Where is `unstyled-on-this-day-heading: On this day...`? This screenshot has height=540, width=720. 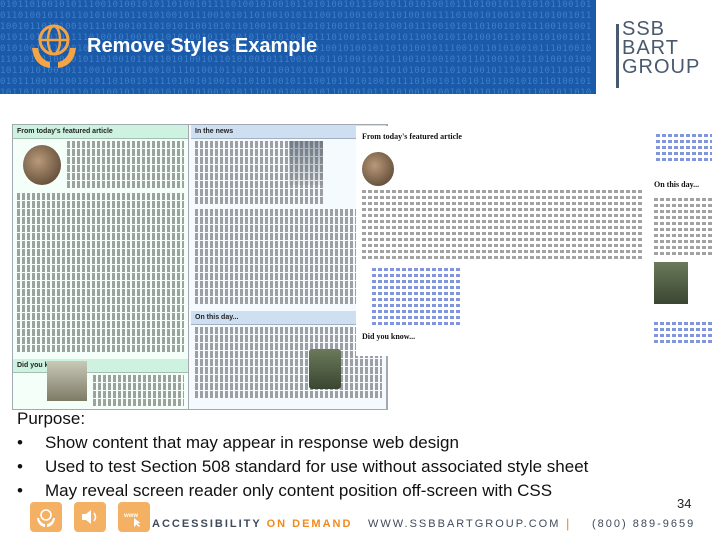 unstyled-on-this-day-heading: On this day... is located at coordinates (677, 184).